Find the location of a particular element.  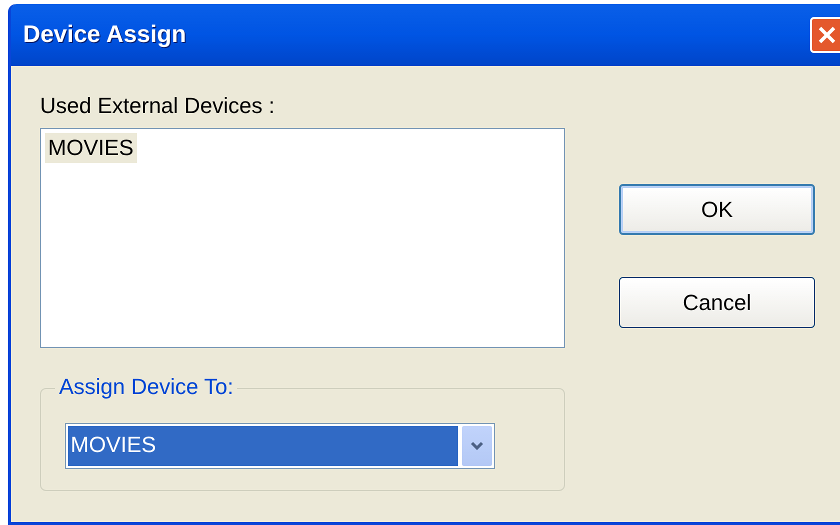

dropdown-button is located at coordinates (477, 446).